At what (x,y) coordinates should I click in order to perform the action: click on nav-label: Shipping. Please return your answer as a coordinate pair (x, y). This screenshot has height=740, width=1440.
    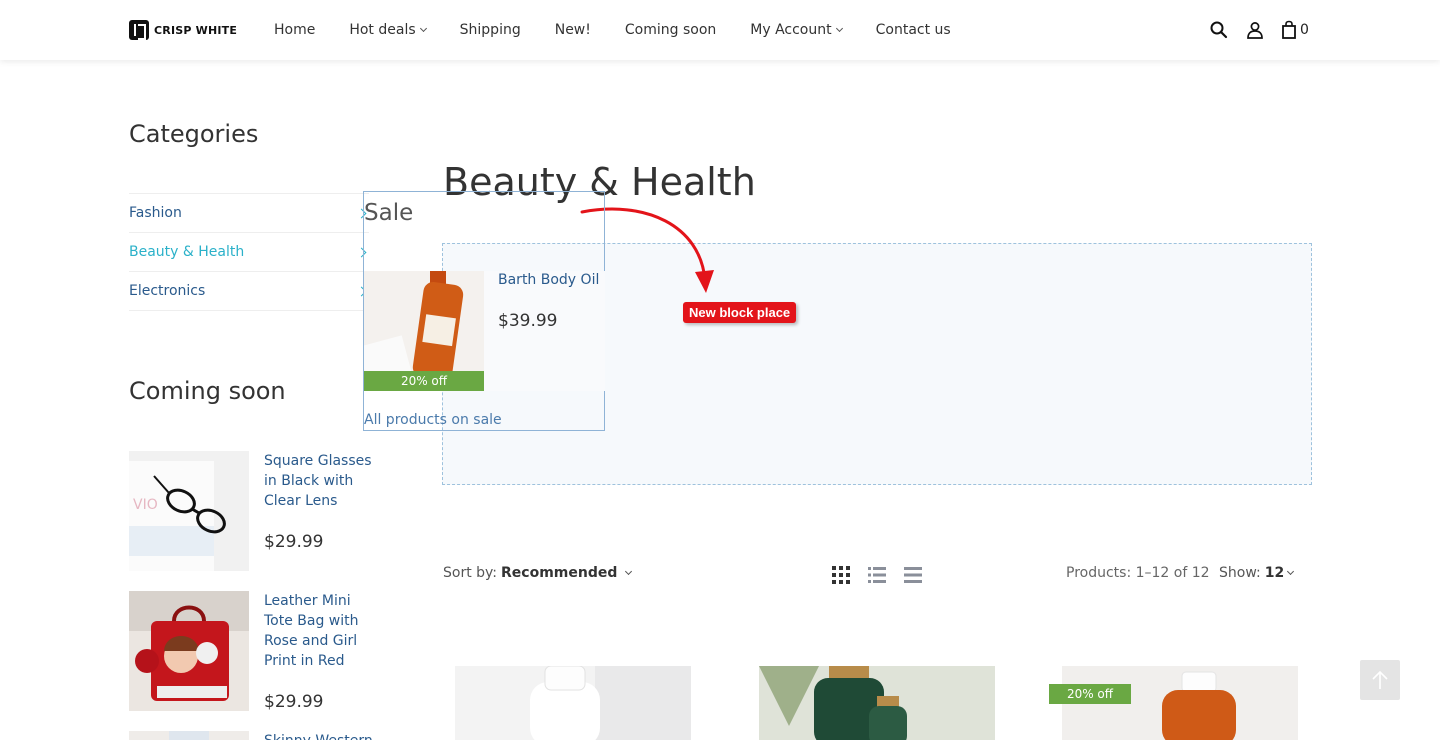
    Looking at the image, I should click on (490, 30).